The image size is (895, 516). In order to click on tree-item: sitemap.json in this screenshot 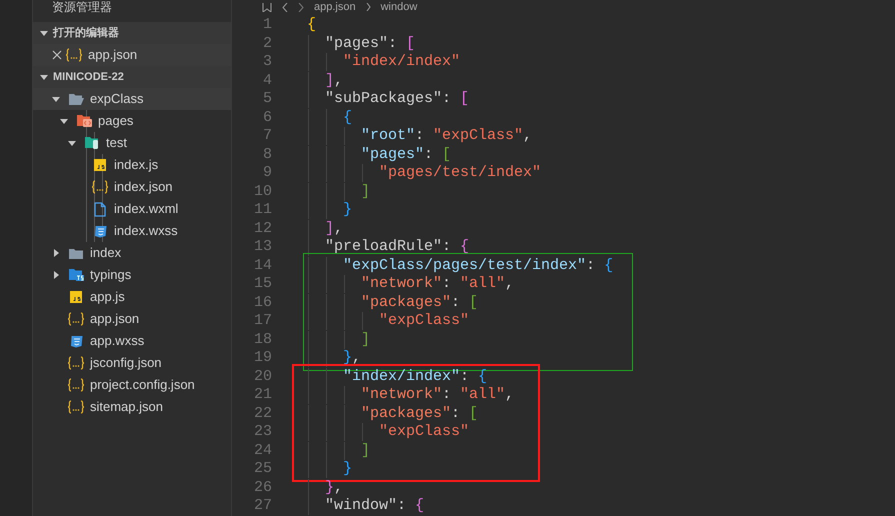, I will do `click(132, 407)`.